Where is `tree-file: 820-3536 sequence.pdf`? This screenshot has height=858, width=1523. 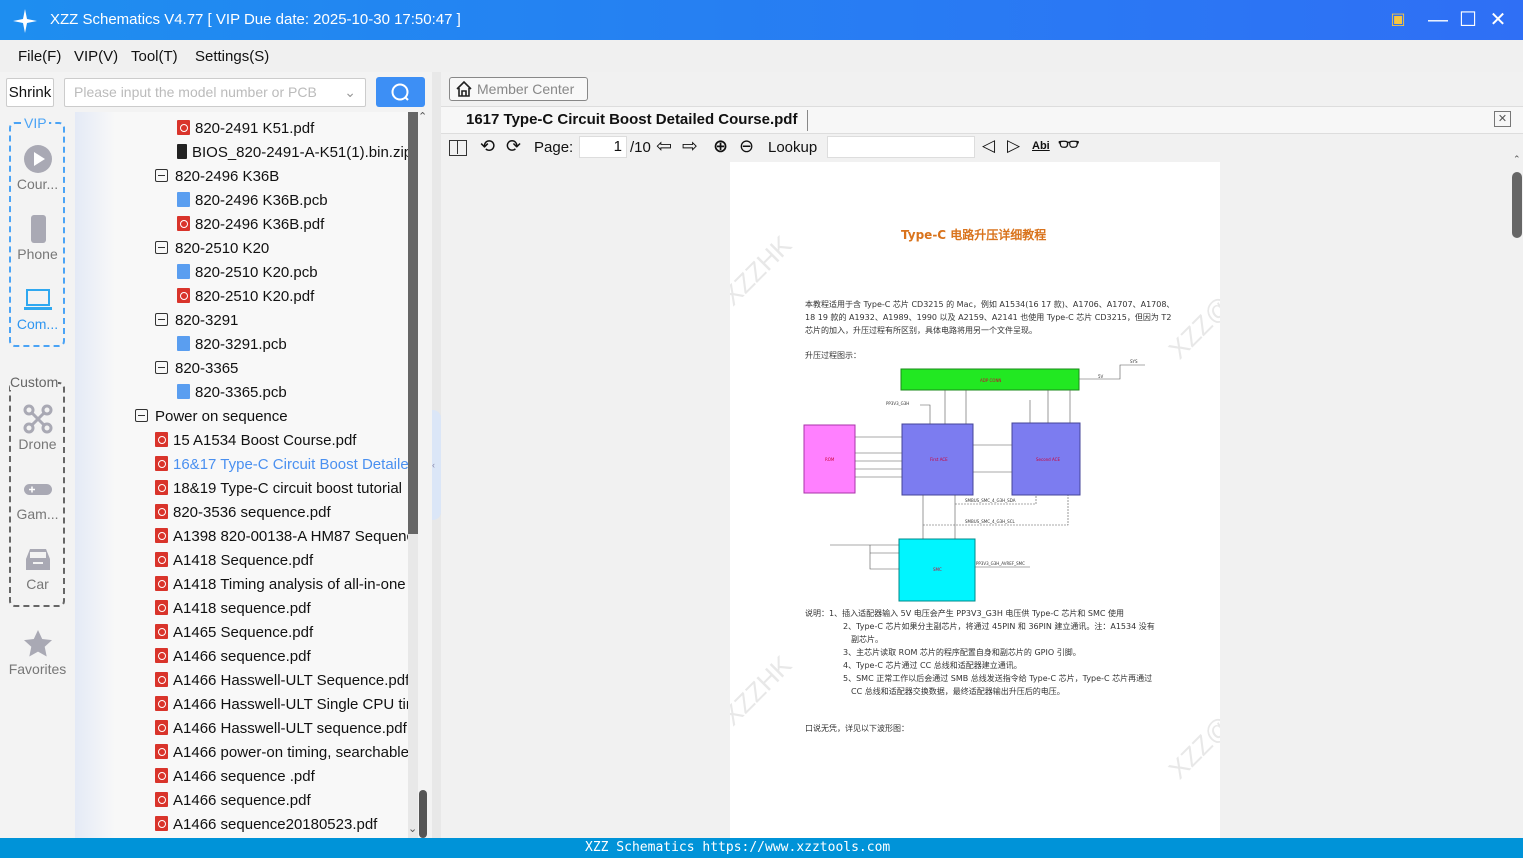
tree-file: 820-3536 sequence.pdf is located at coordinates (243, 513).